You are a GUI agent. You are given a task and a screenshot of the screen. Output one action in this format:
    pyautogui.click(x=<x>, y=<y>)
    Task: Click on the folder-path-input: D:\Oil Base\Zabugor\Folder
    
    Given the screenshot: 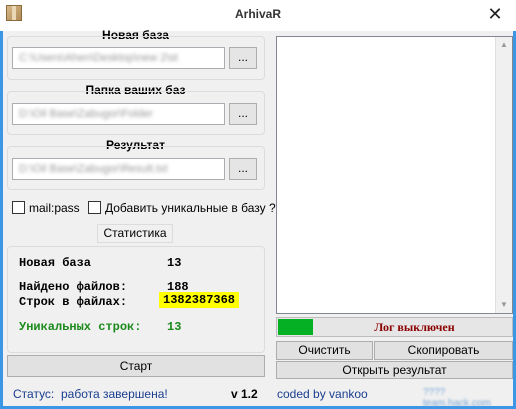 What is the action you would take?
    pyautogui.click(x=118, y=114)
    